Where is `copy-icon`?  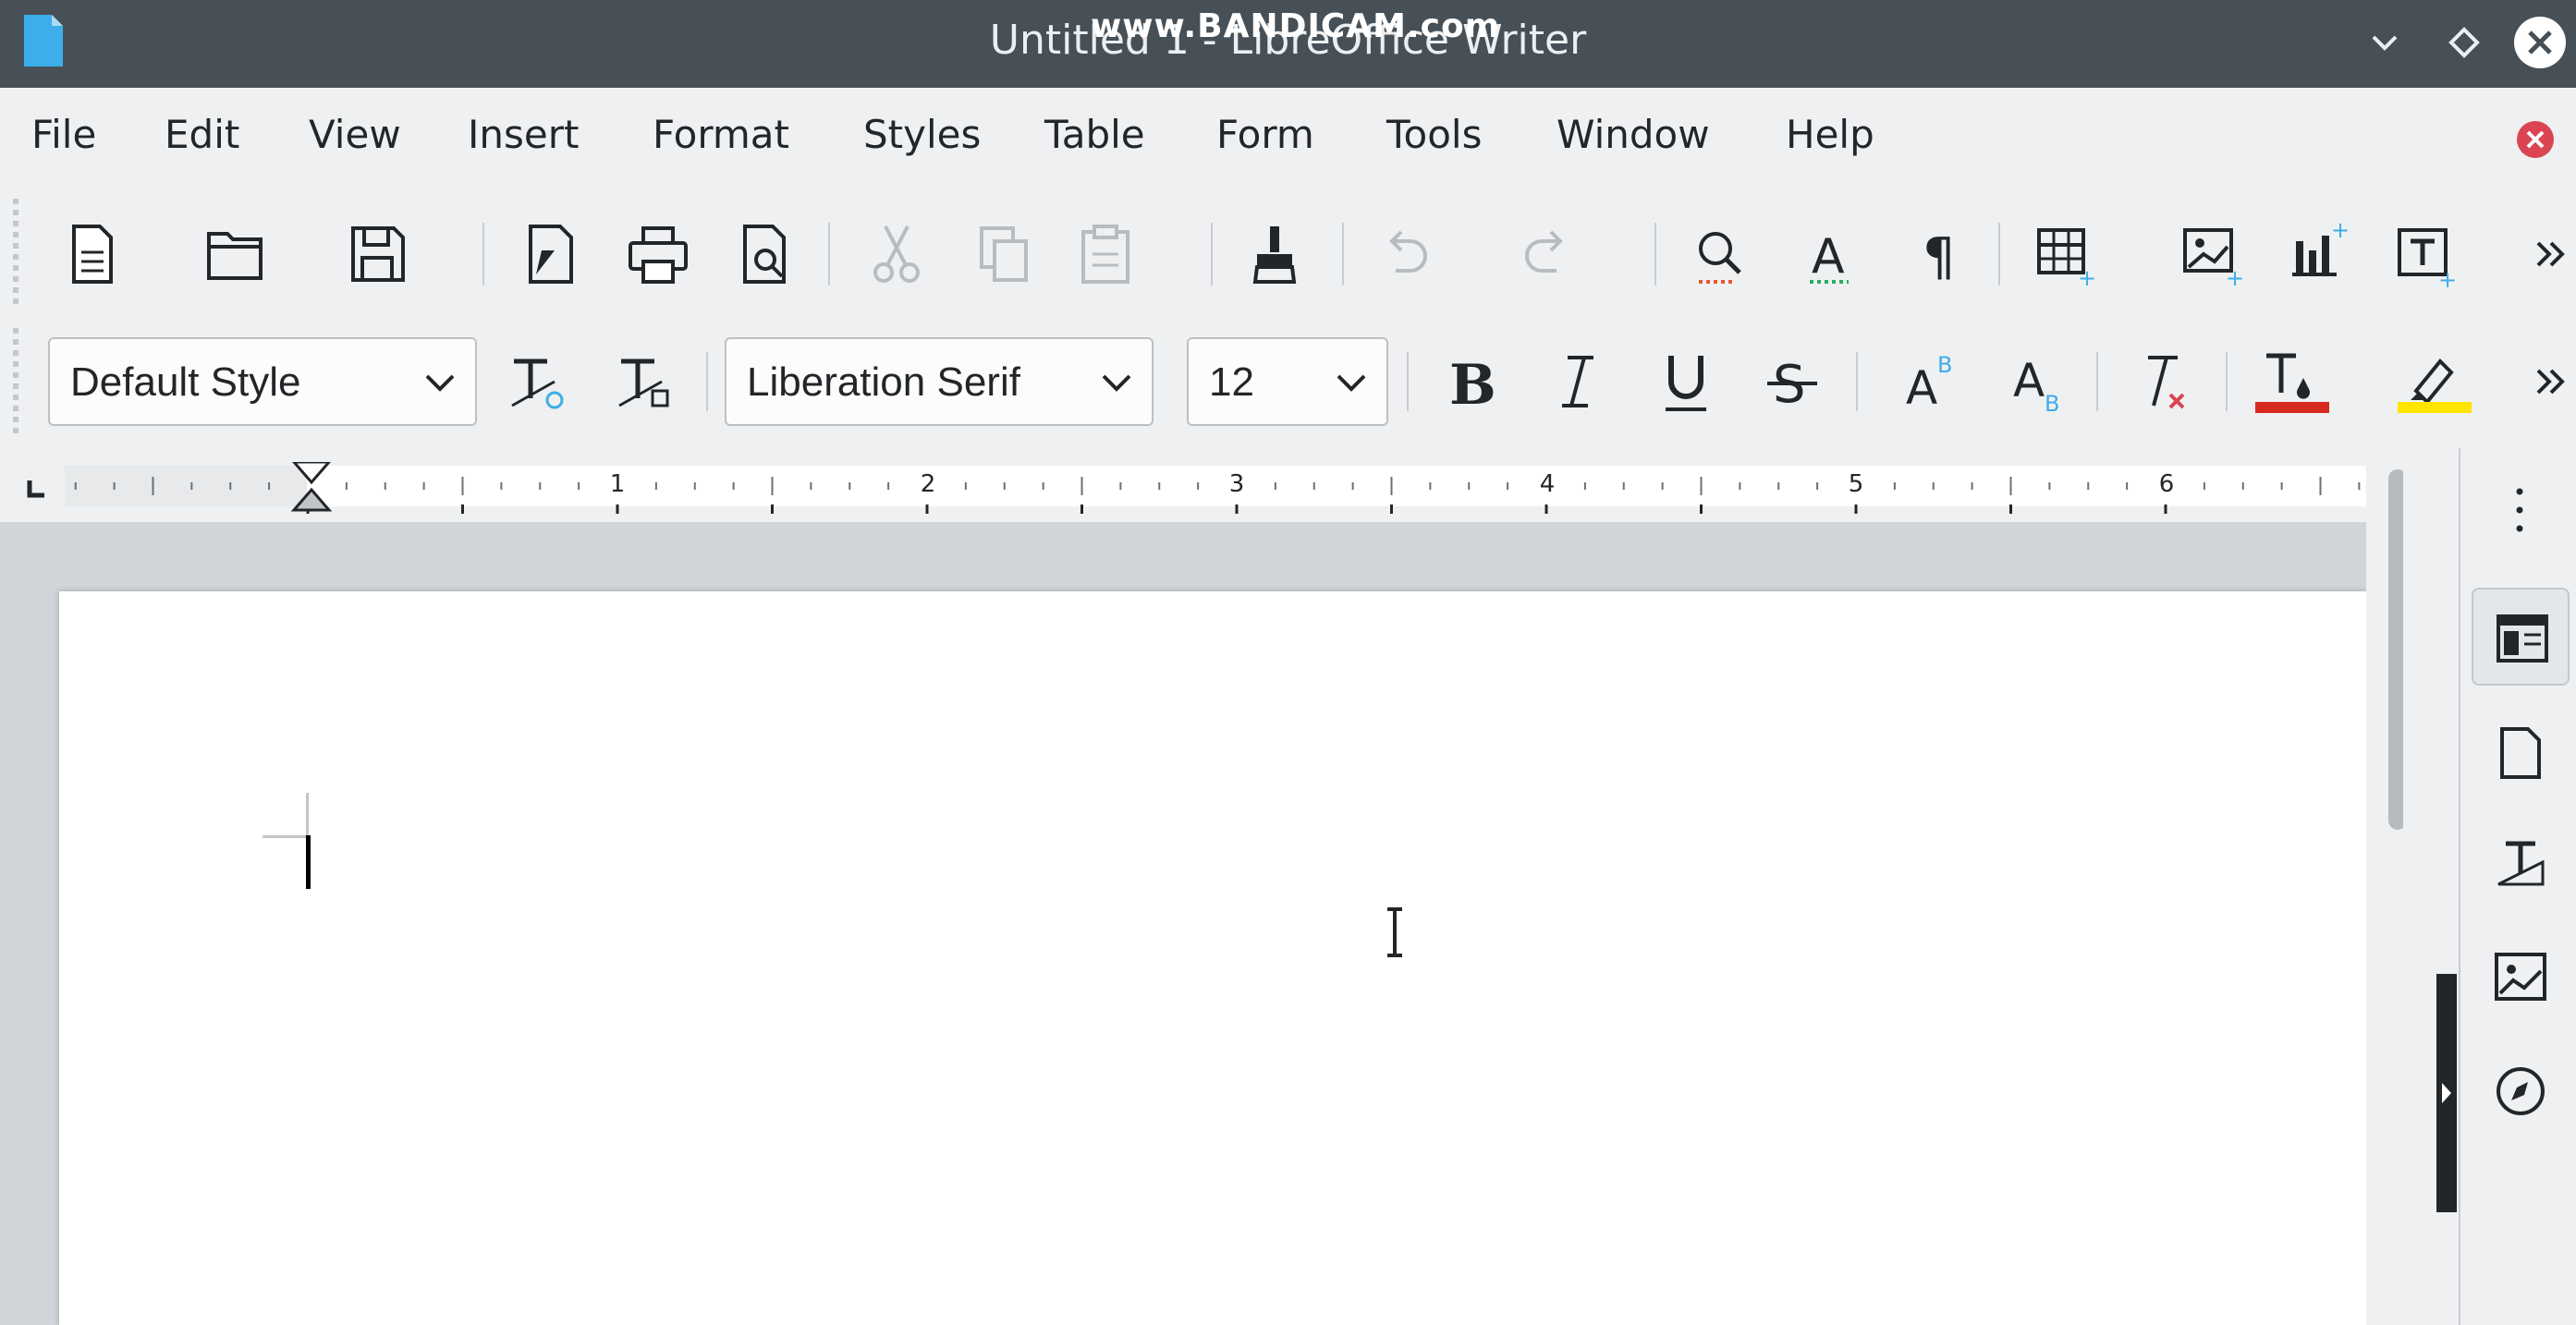 copy-icon is located at coordinates (1004, 254).